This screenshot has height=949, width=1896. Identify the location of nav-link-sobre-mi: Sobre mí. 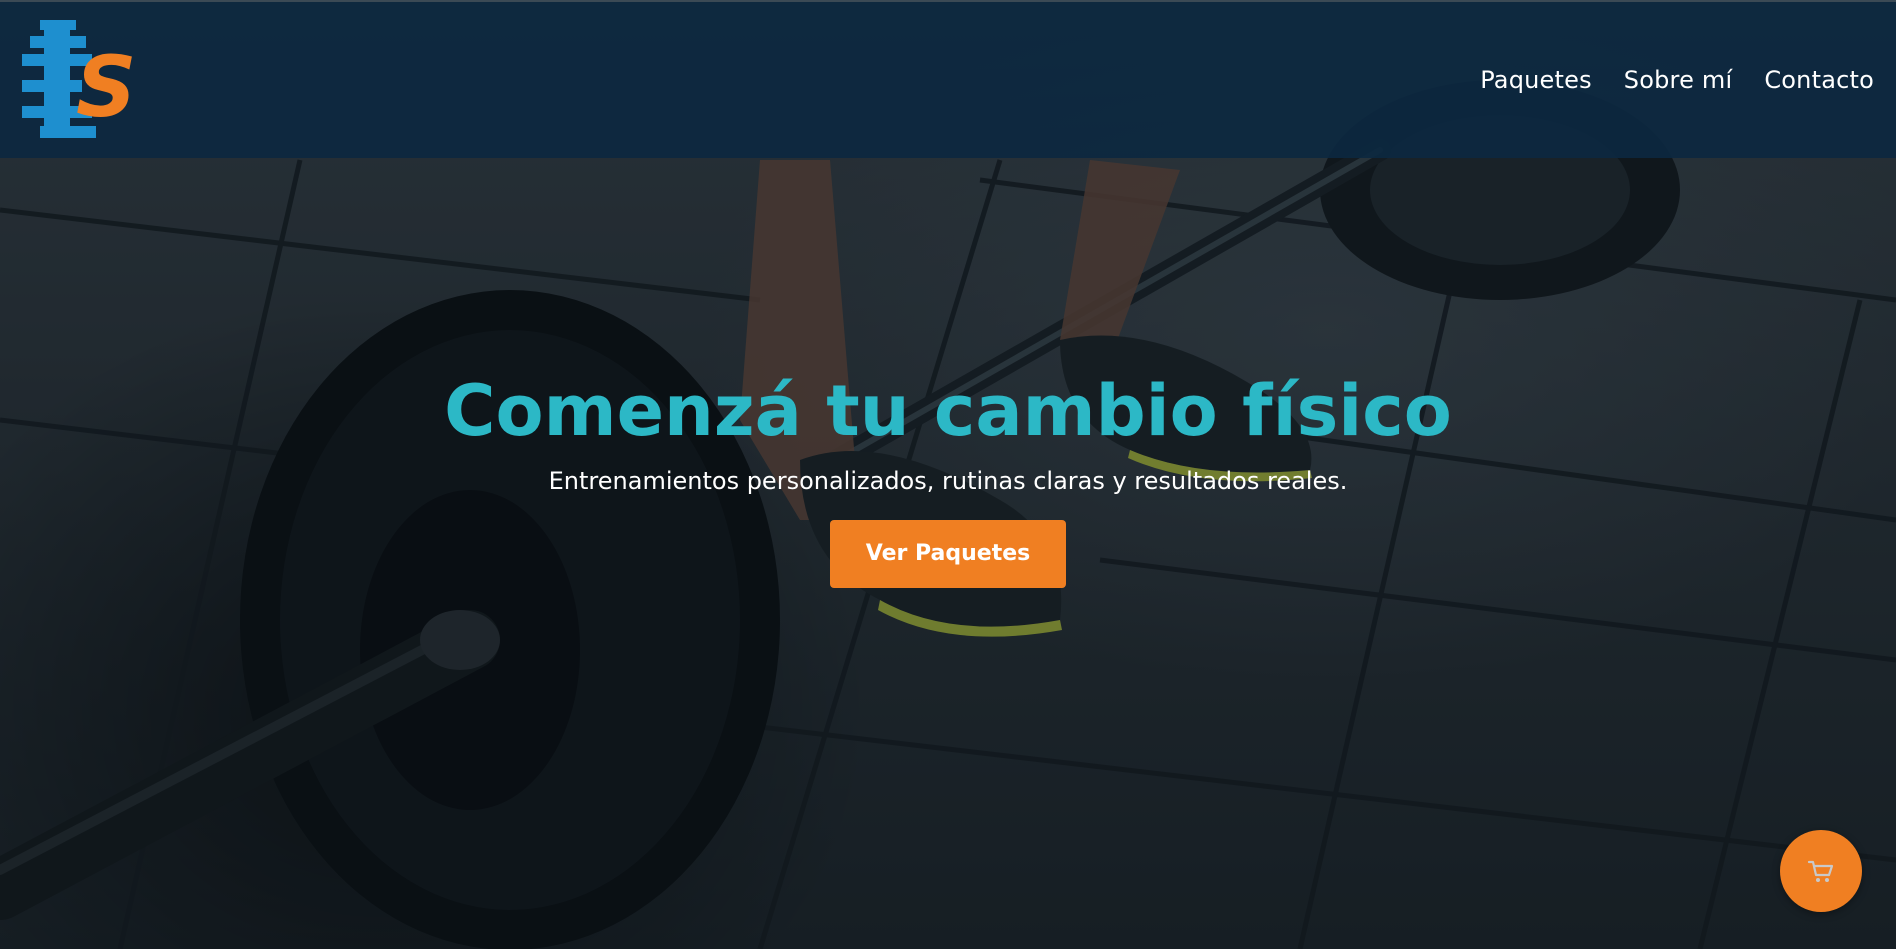
(1678, 80).